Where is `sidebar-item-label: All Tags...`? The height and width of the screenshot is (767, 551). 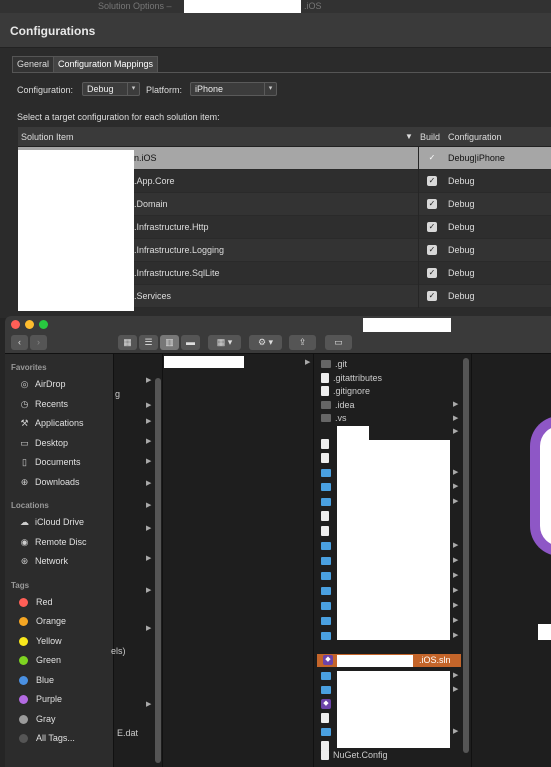
sidebar-item-label: All Tags... is located at coordinates (55, 738).